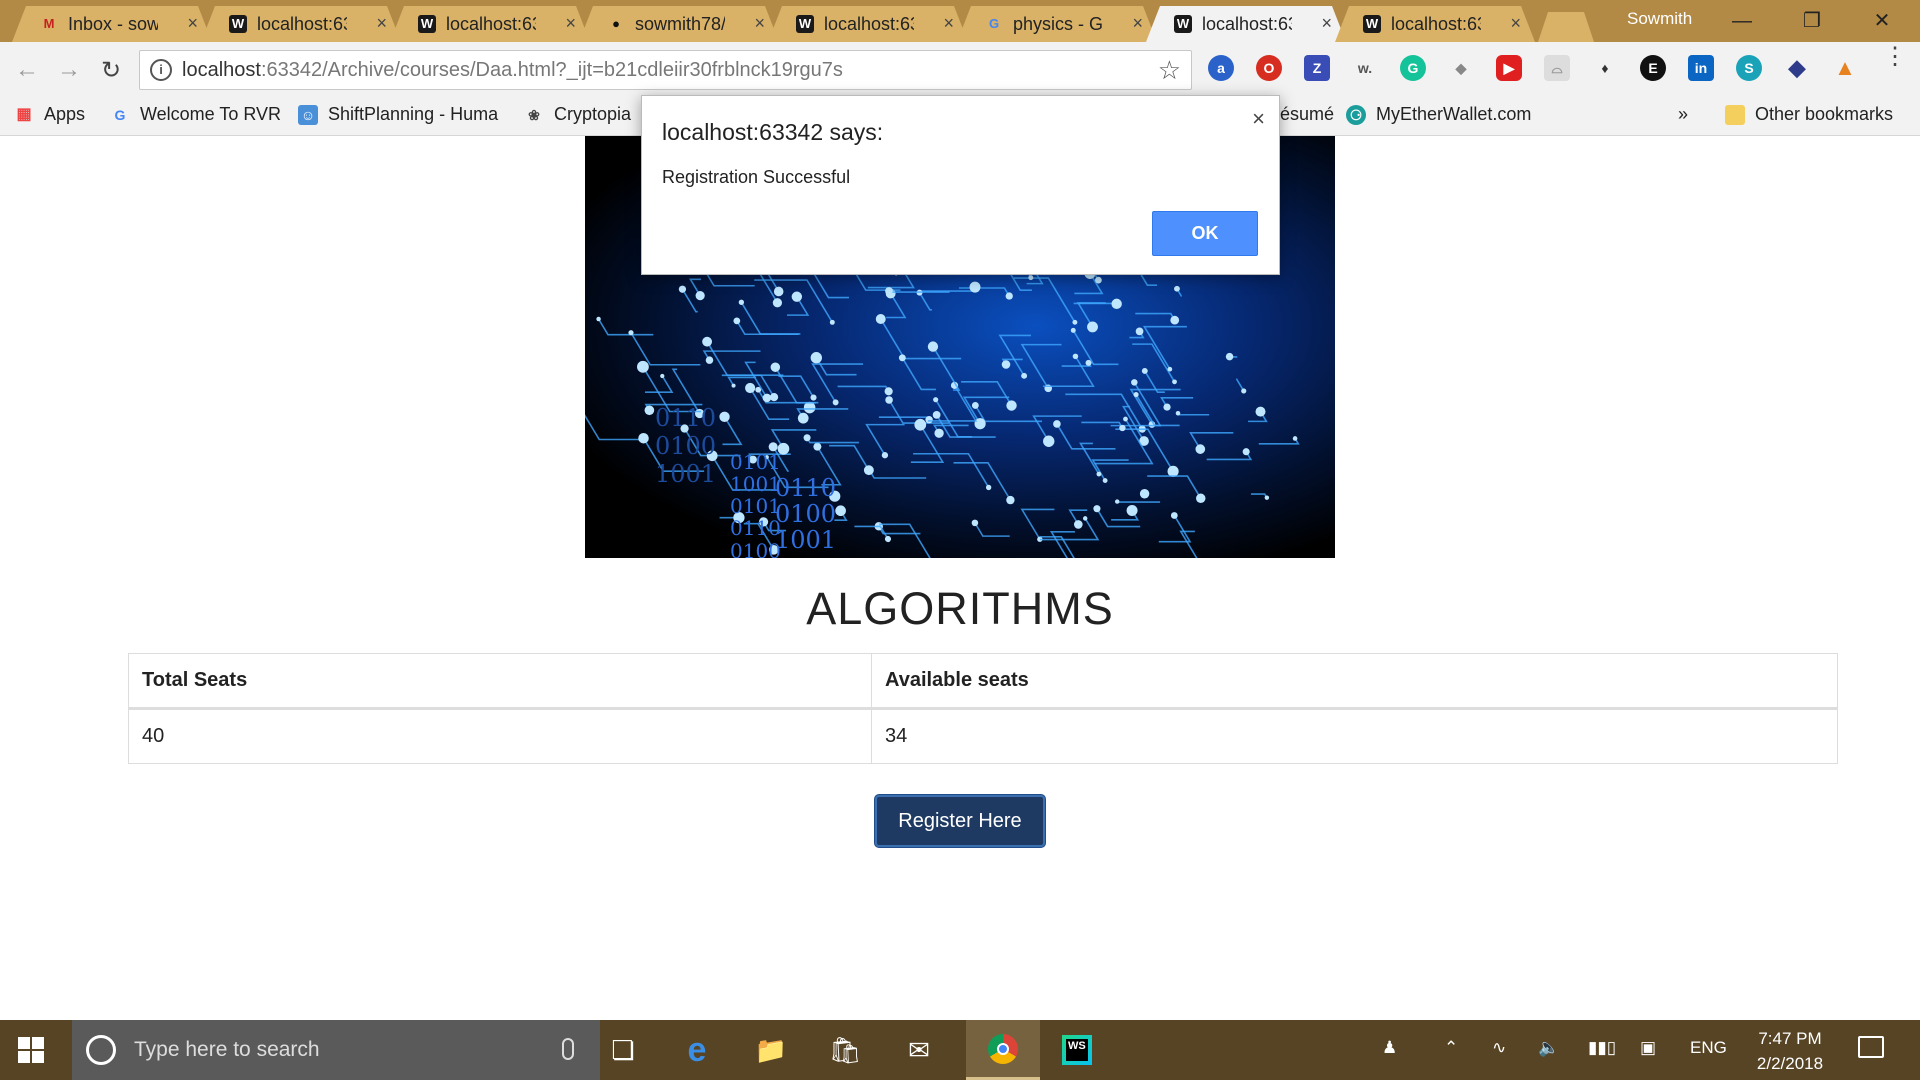 The width and height of the screenshot is (1920, 1080). What do you see at coordinates (1317, 68) in the screenshot?
I see `extension-z-icon: Z` at bounding box center [1317, 68].